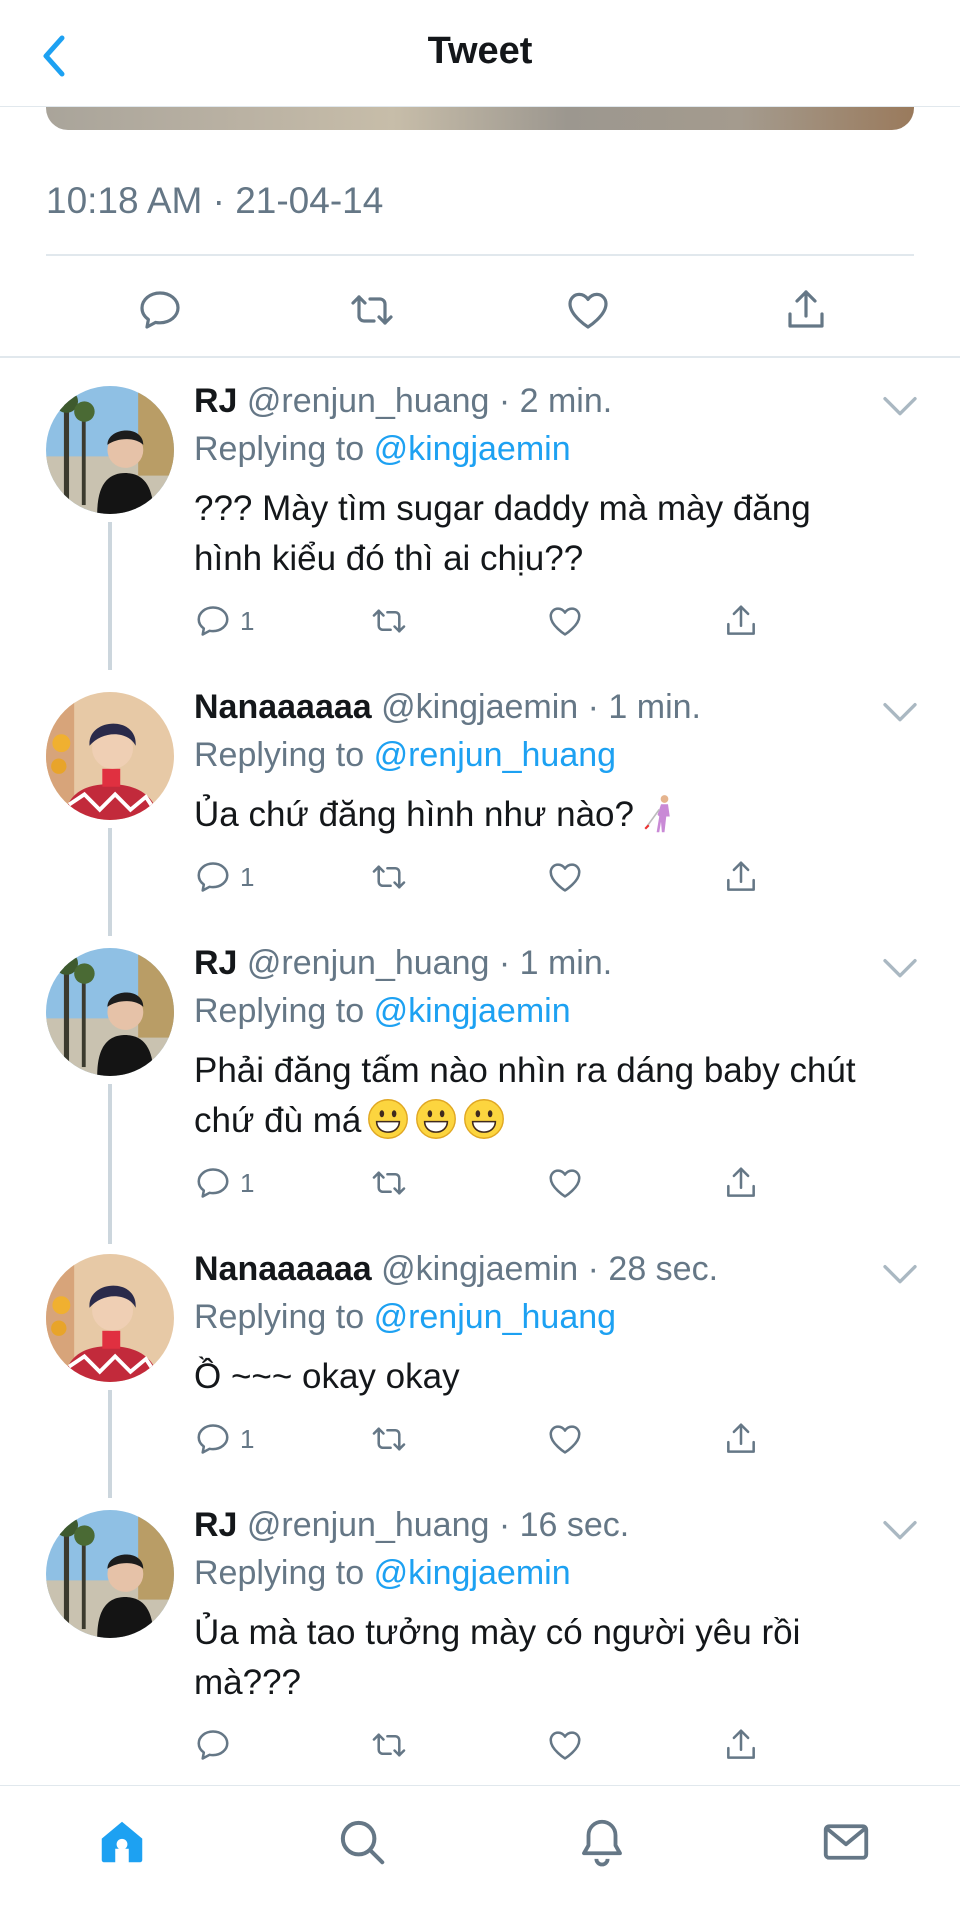 This screenshot has height=1921, width=960. Describe the element at coordinates (480, 118) in the screenshot. I see `tweet-media-image` at that location.